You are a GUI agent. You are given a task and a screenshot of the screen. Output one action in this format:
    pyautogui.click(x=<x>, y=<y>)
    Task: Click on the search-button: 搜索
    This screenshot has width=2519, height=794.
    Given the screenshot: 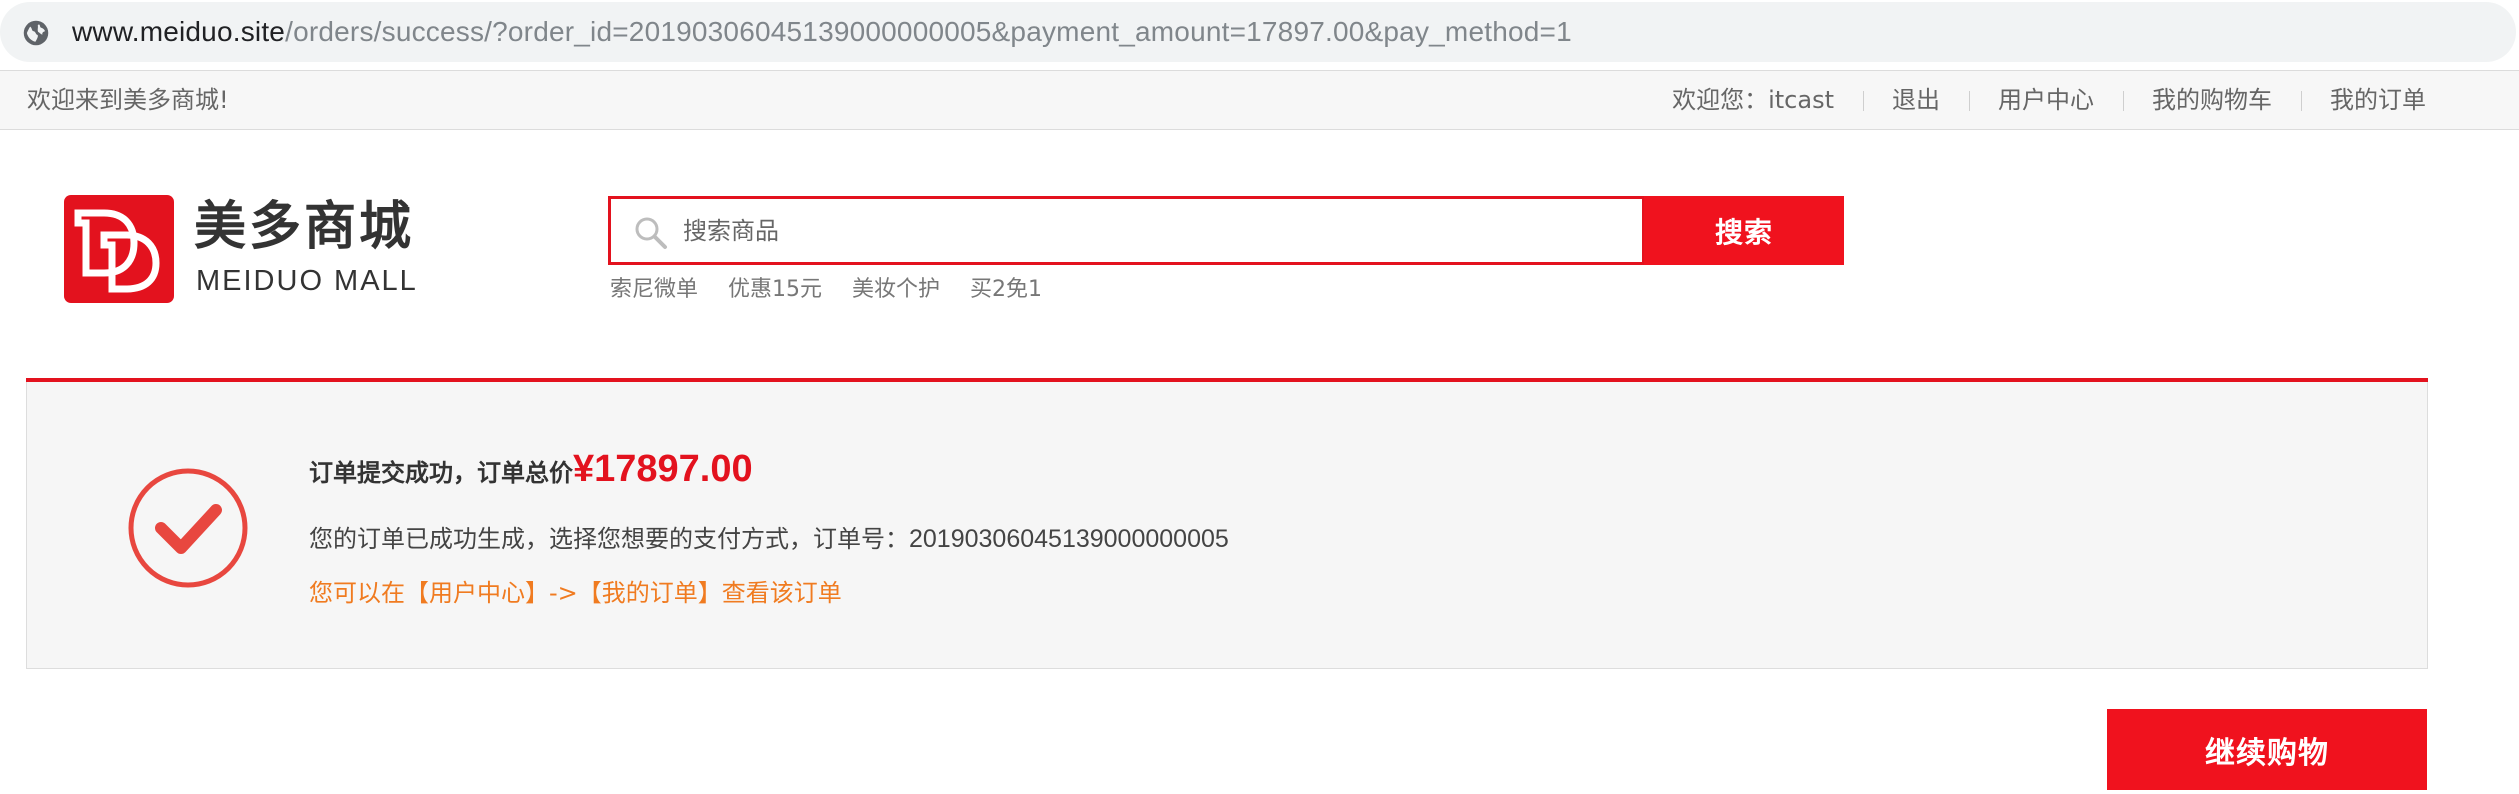 What is the action you would take?
    pyautogui.click(x=1744, y=230)
    